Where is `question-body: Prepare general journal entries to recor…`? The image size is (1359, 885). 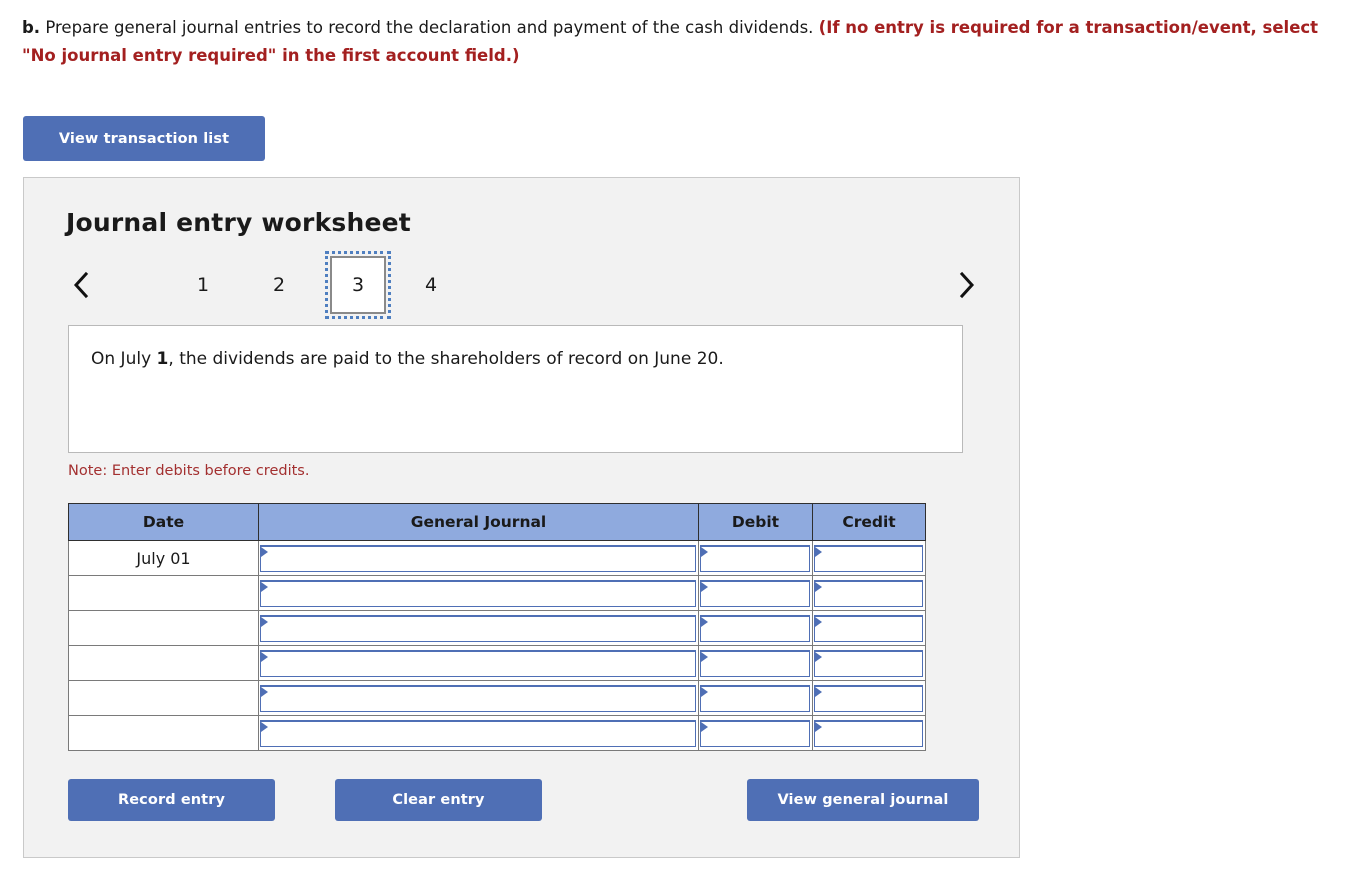
question-body: Prepare general journal entries to recor… is located at coordinates (429, 27).